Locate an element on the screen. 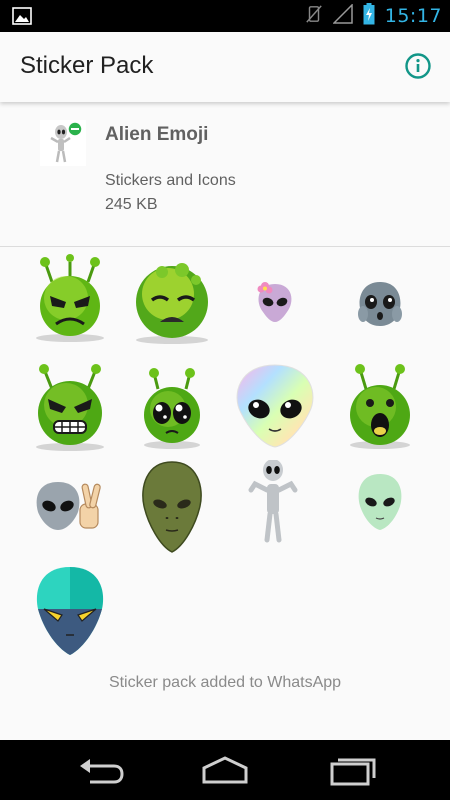 Image resolution: width=450 pixels, height=800 pixels. home-icon is located at coordinates (225, 770).